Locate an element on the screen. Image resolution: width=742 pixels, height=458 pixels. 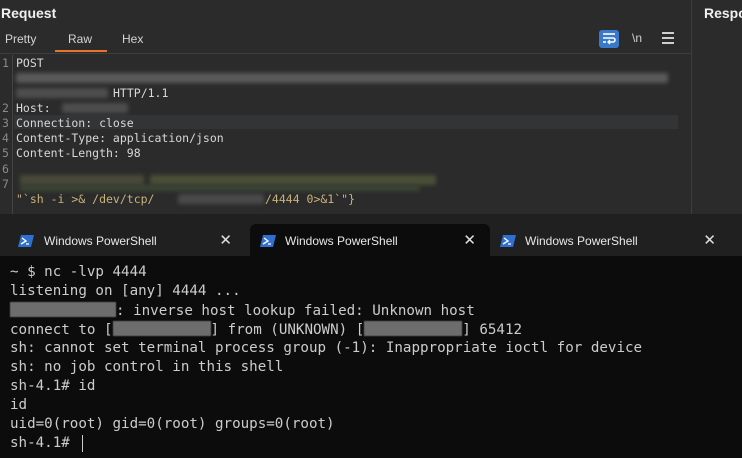
terminal-tab-3: Windows PowerShell ✕ is located at coordinates (610, 240).